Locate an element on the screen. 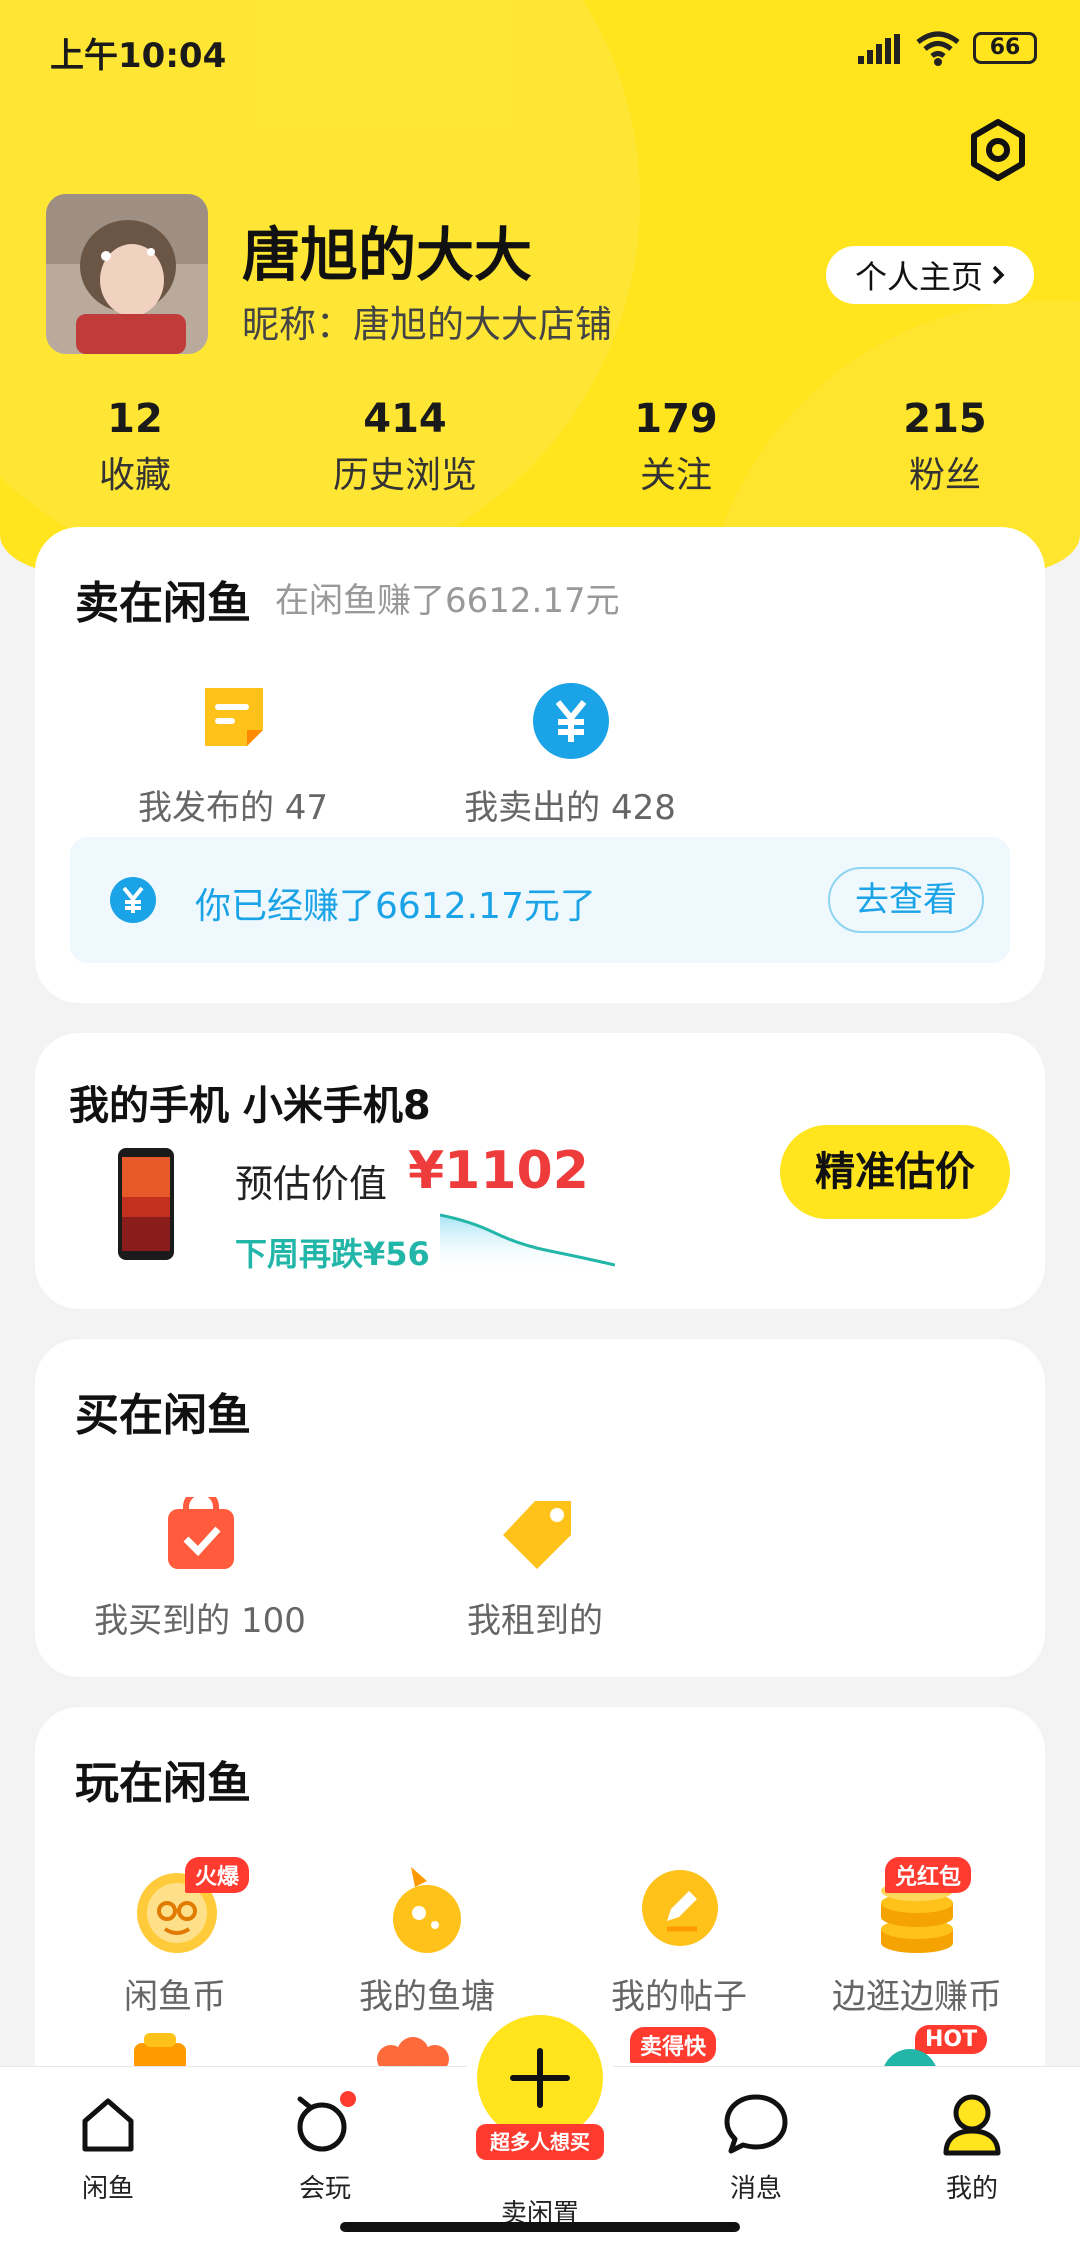 Image resolution: width=1080 pixels, height=2248 pixels. rent-tag-icon is located at coordinates (537, 1535).